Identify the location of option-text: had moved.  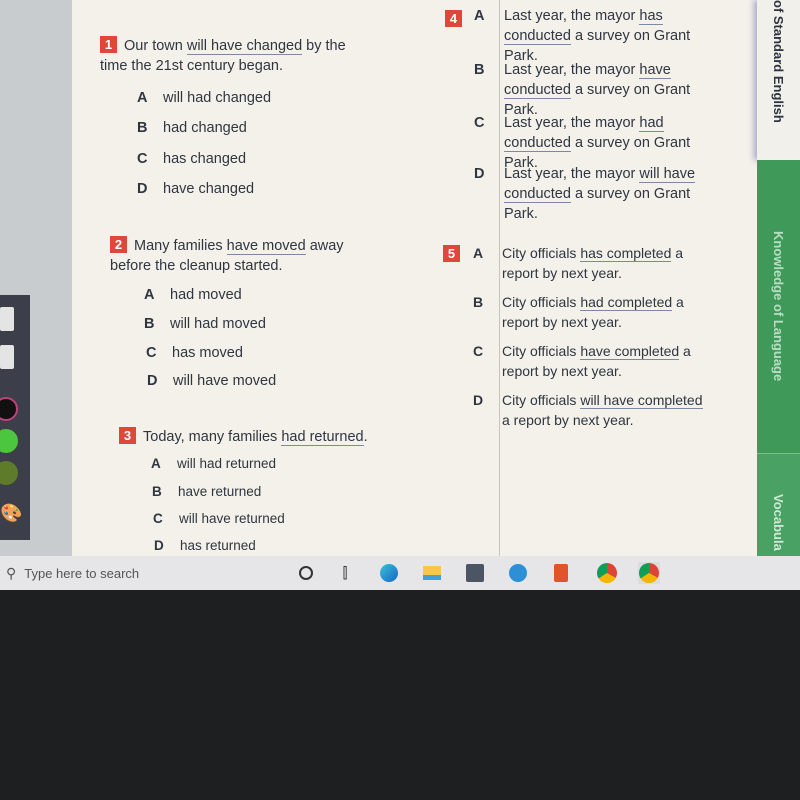
(206, 295).